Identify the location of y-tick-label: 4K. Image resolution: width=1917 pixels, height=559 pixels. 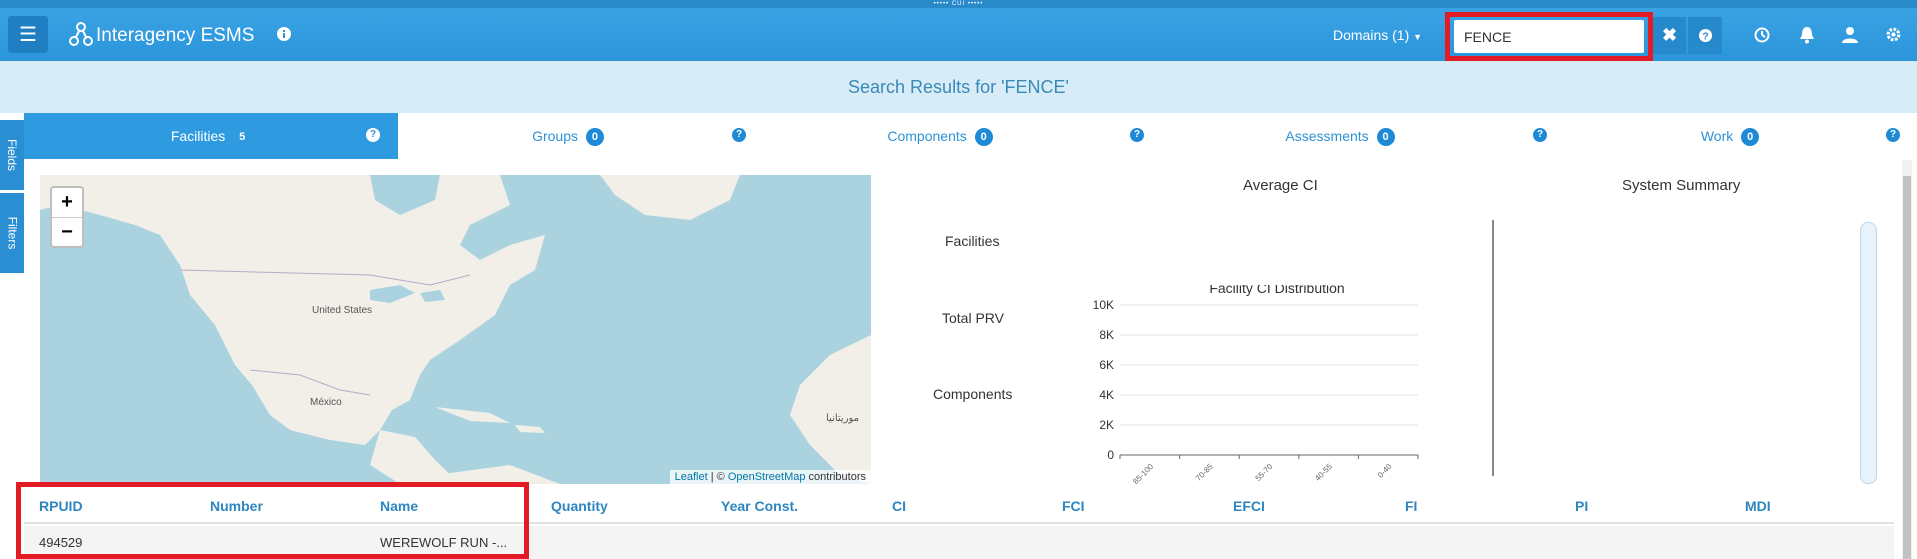
(1106, 395).